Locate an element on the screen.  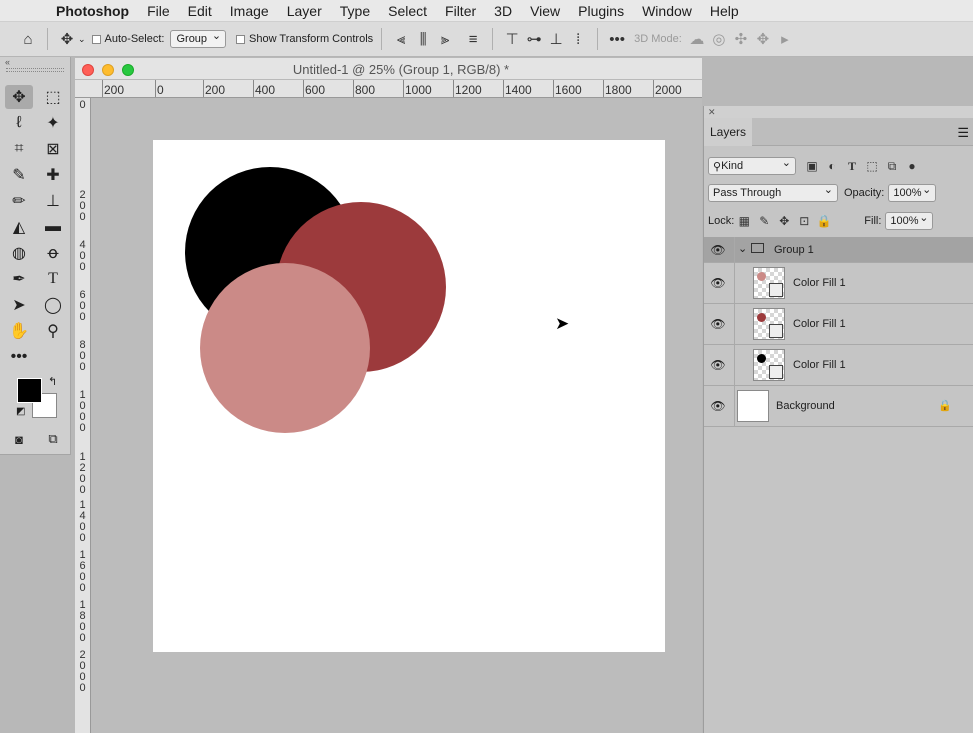
roll-3d-icon: ◎ is located at coordinates (719, 39).